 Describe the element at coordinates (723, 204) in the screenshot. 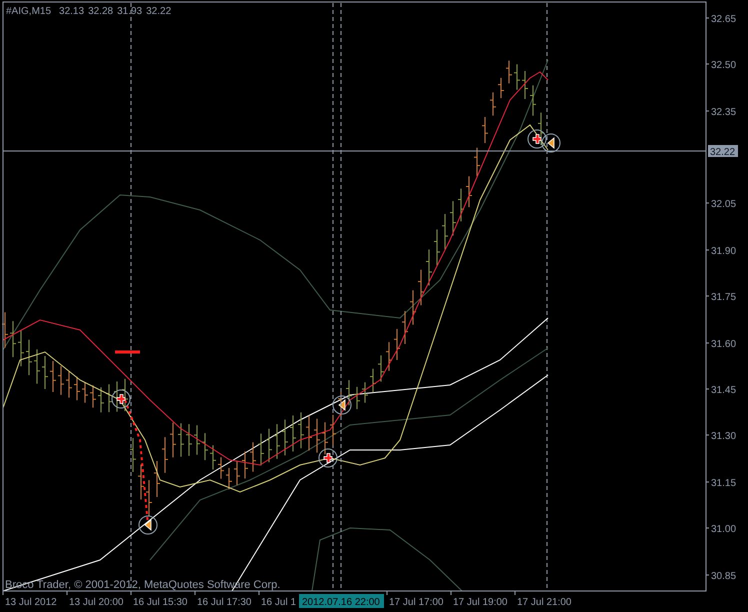

I see `price-label: 32.05` at that location.